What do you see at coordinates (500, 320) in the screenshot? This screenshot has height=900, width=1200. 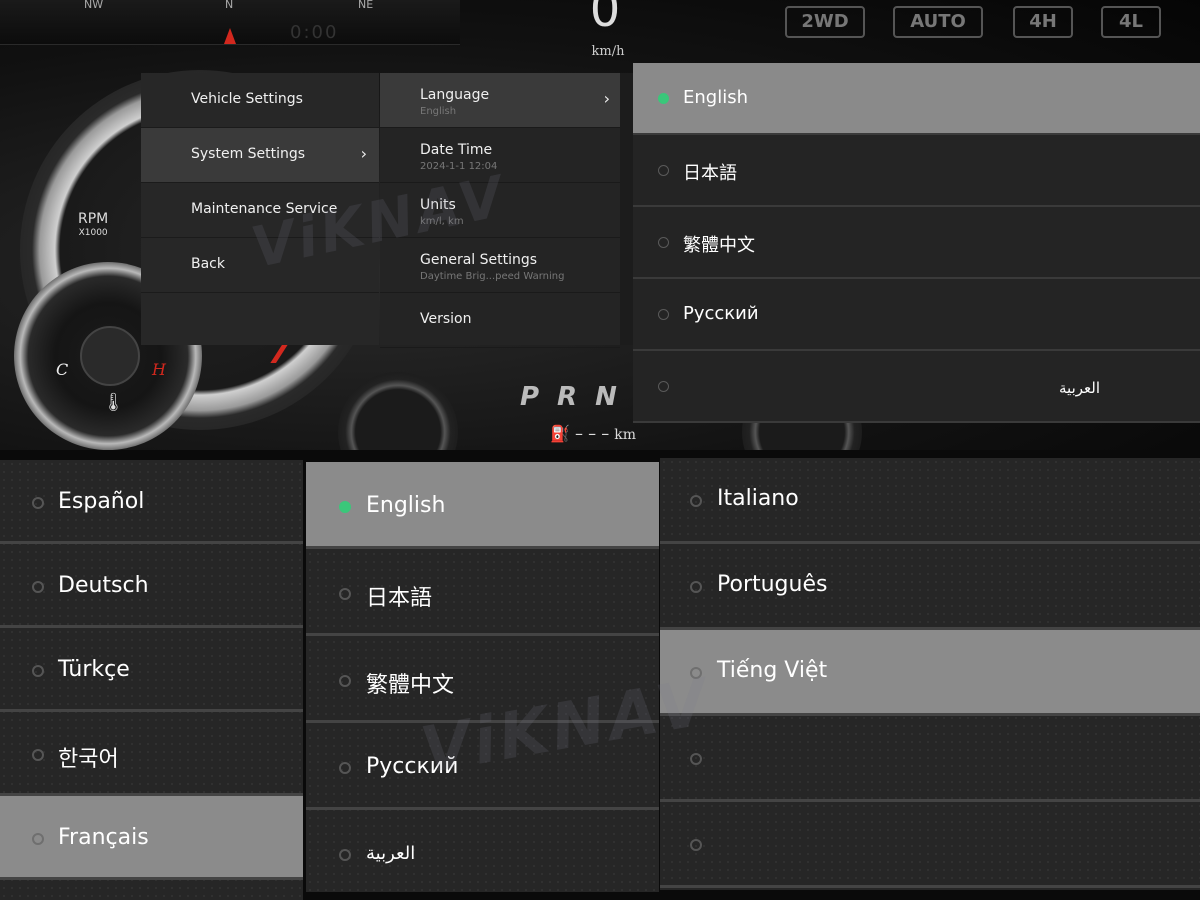 I see `submenu-item-version: Version` at bounding box center [500, 320].